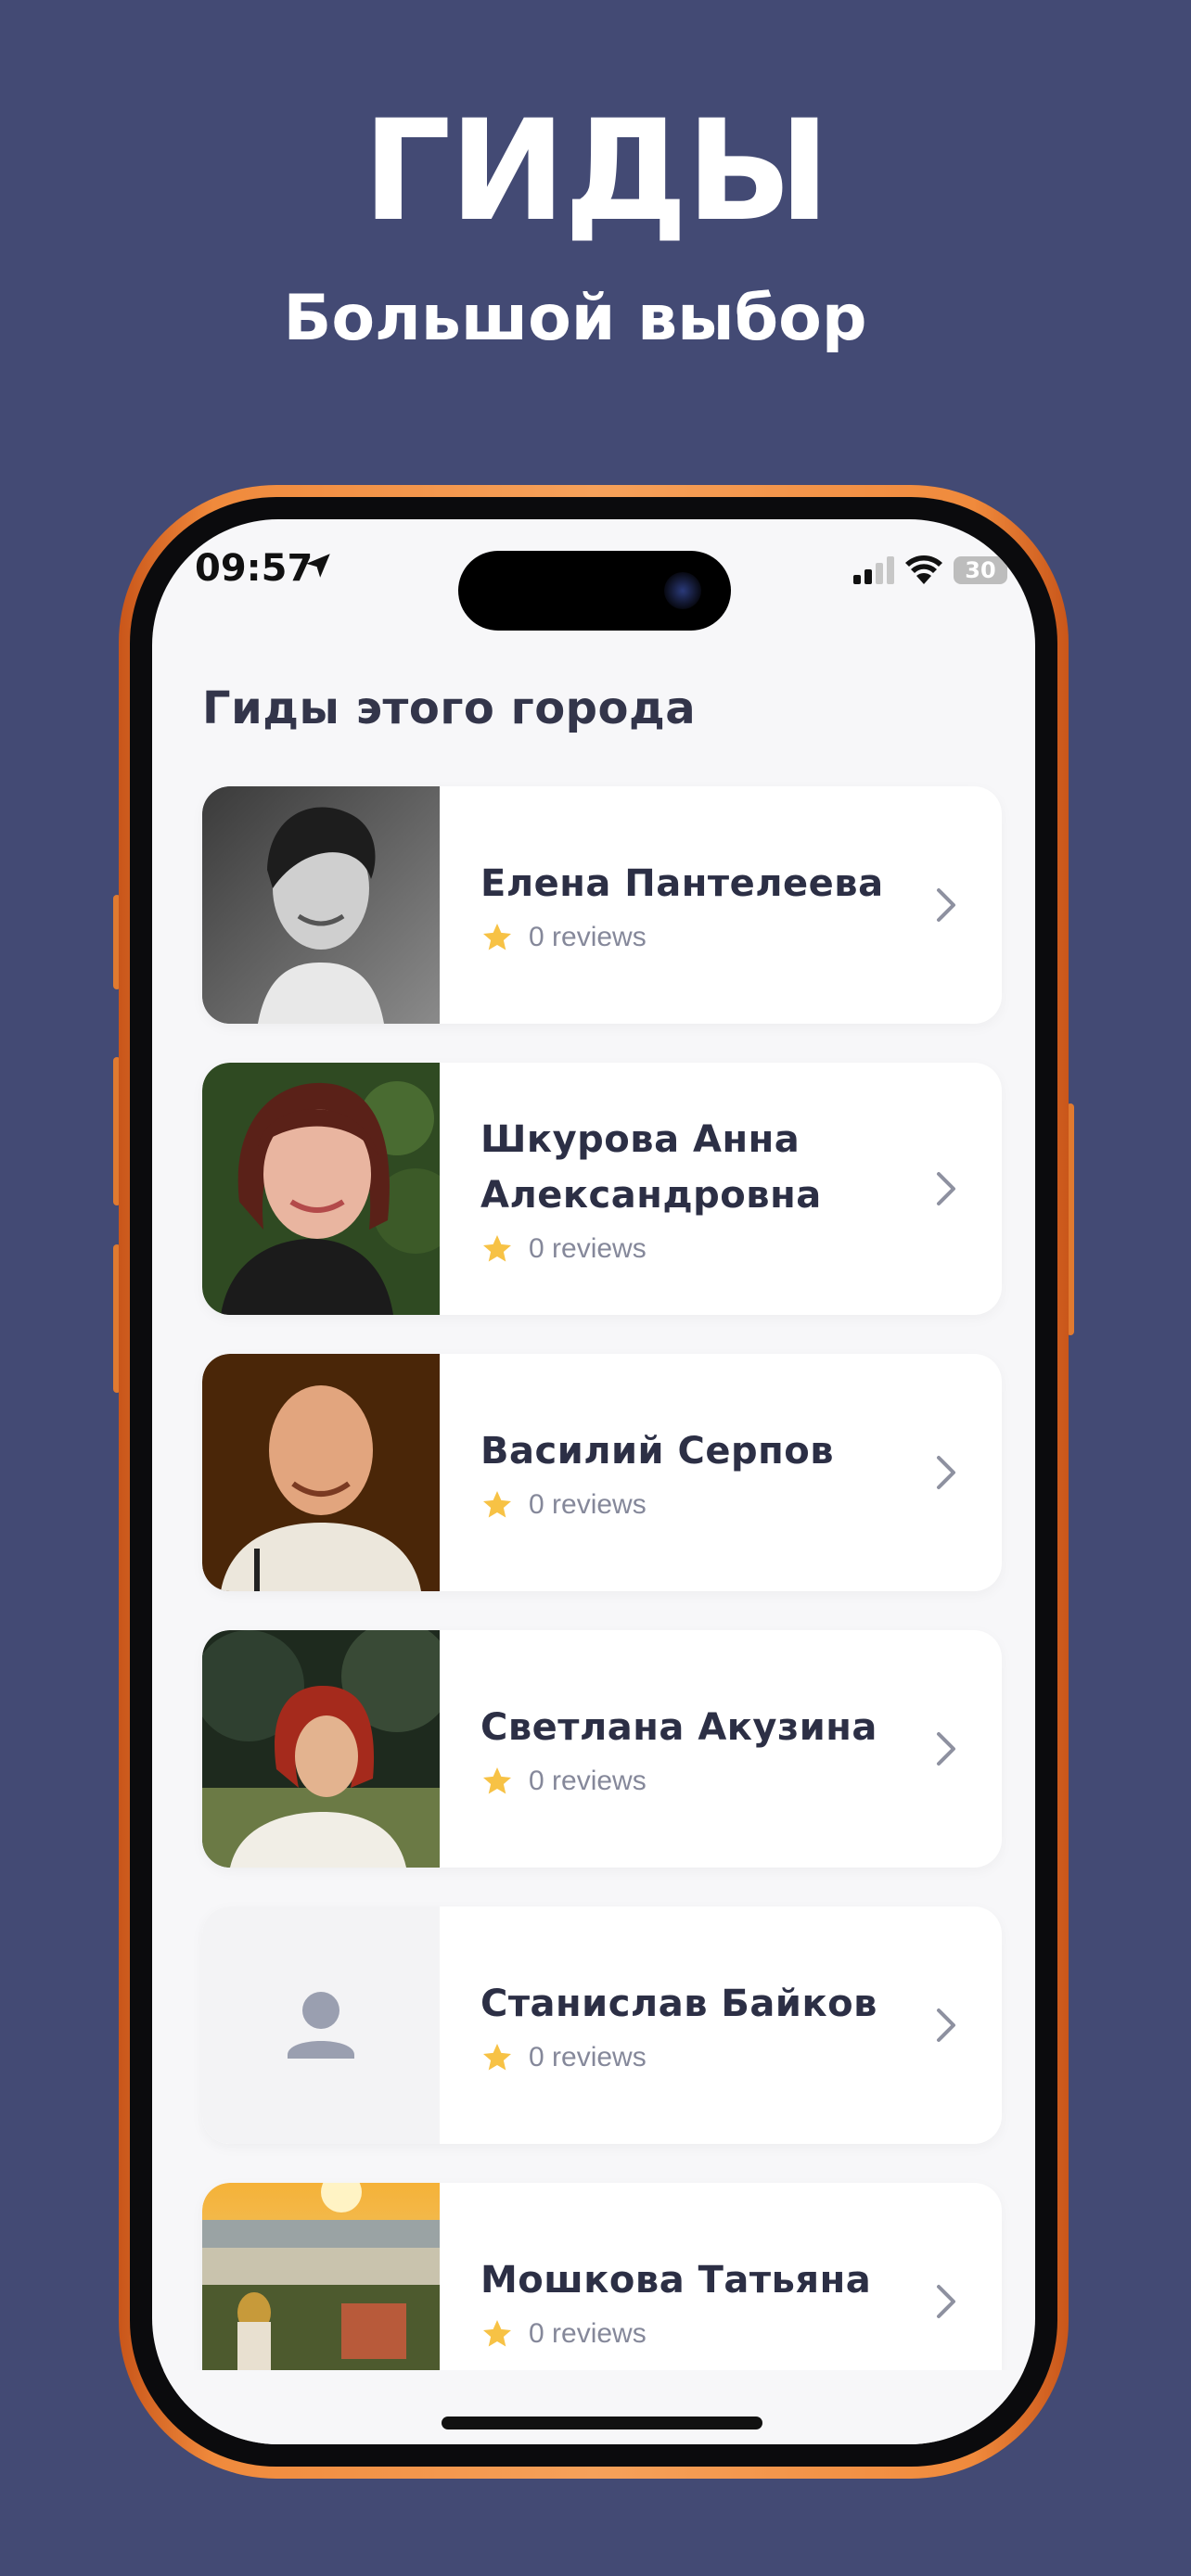 The height and width of the screenshot is (2576, 1191). I want to click on guide-name: Шкурова Анна Александровна, so click(651, 1167).